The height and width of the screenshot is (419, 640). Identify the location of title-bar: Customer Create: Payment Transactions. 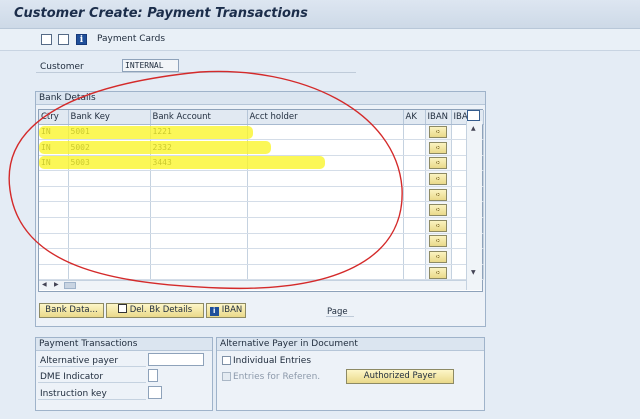
(320, 14).